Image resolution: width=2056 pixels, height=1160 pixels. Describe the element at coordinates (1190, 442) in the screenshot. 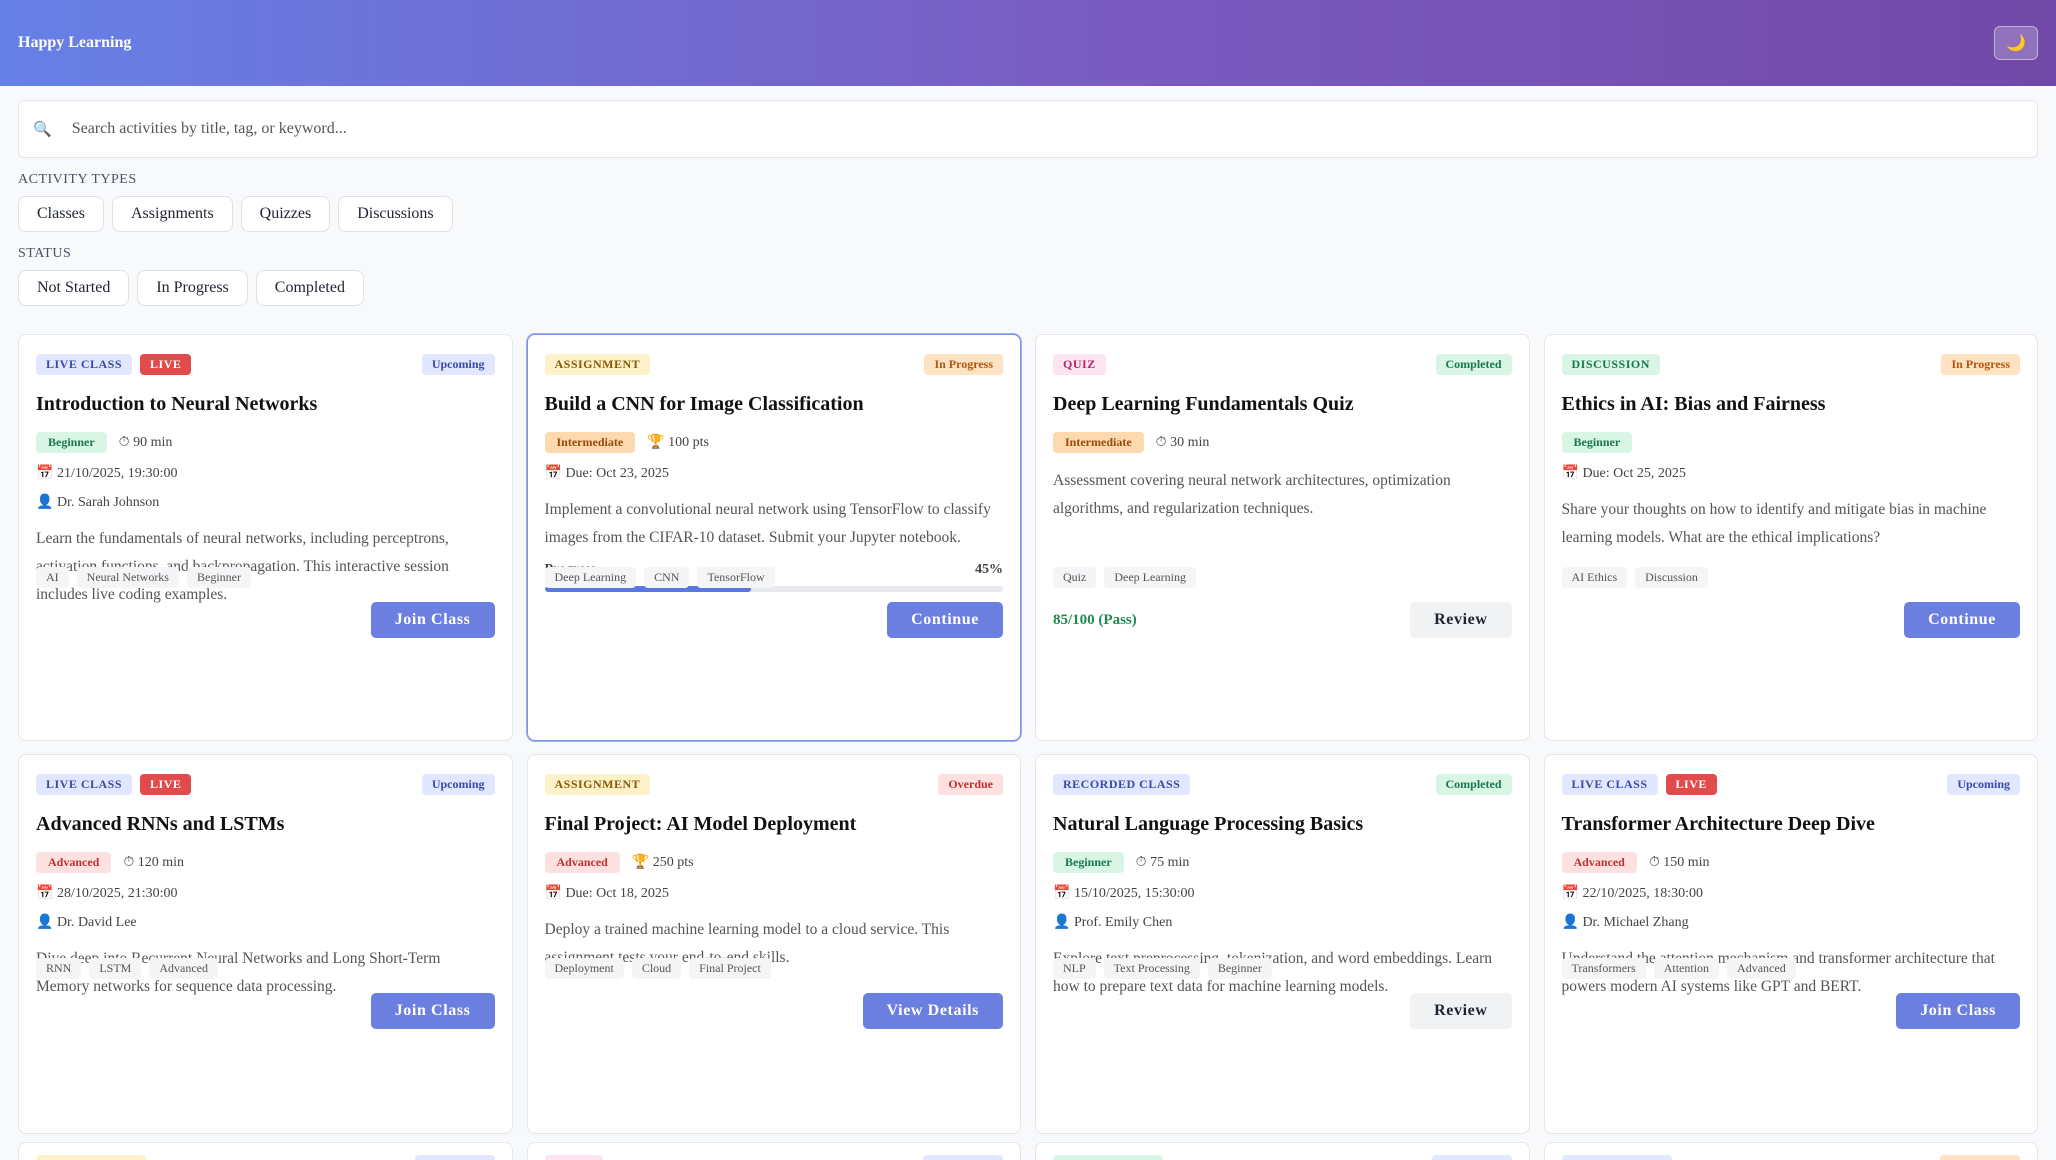

I see `meta-value: 30 min` at that location.